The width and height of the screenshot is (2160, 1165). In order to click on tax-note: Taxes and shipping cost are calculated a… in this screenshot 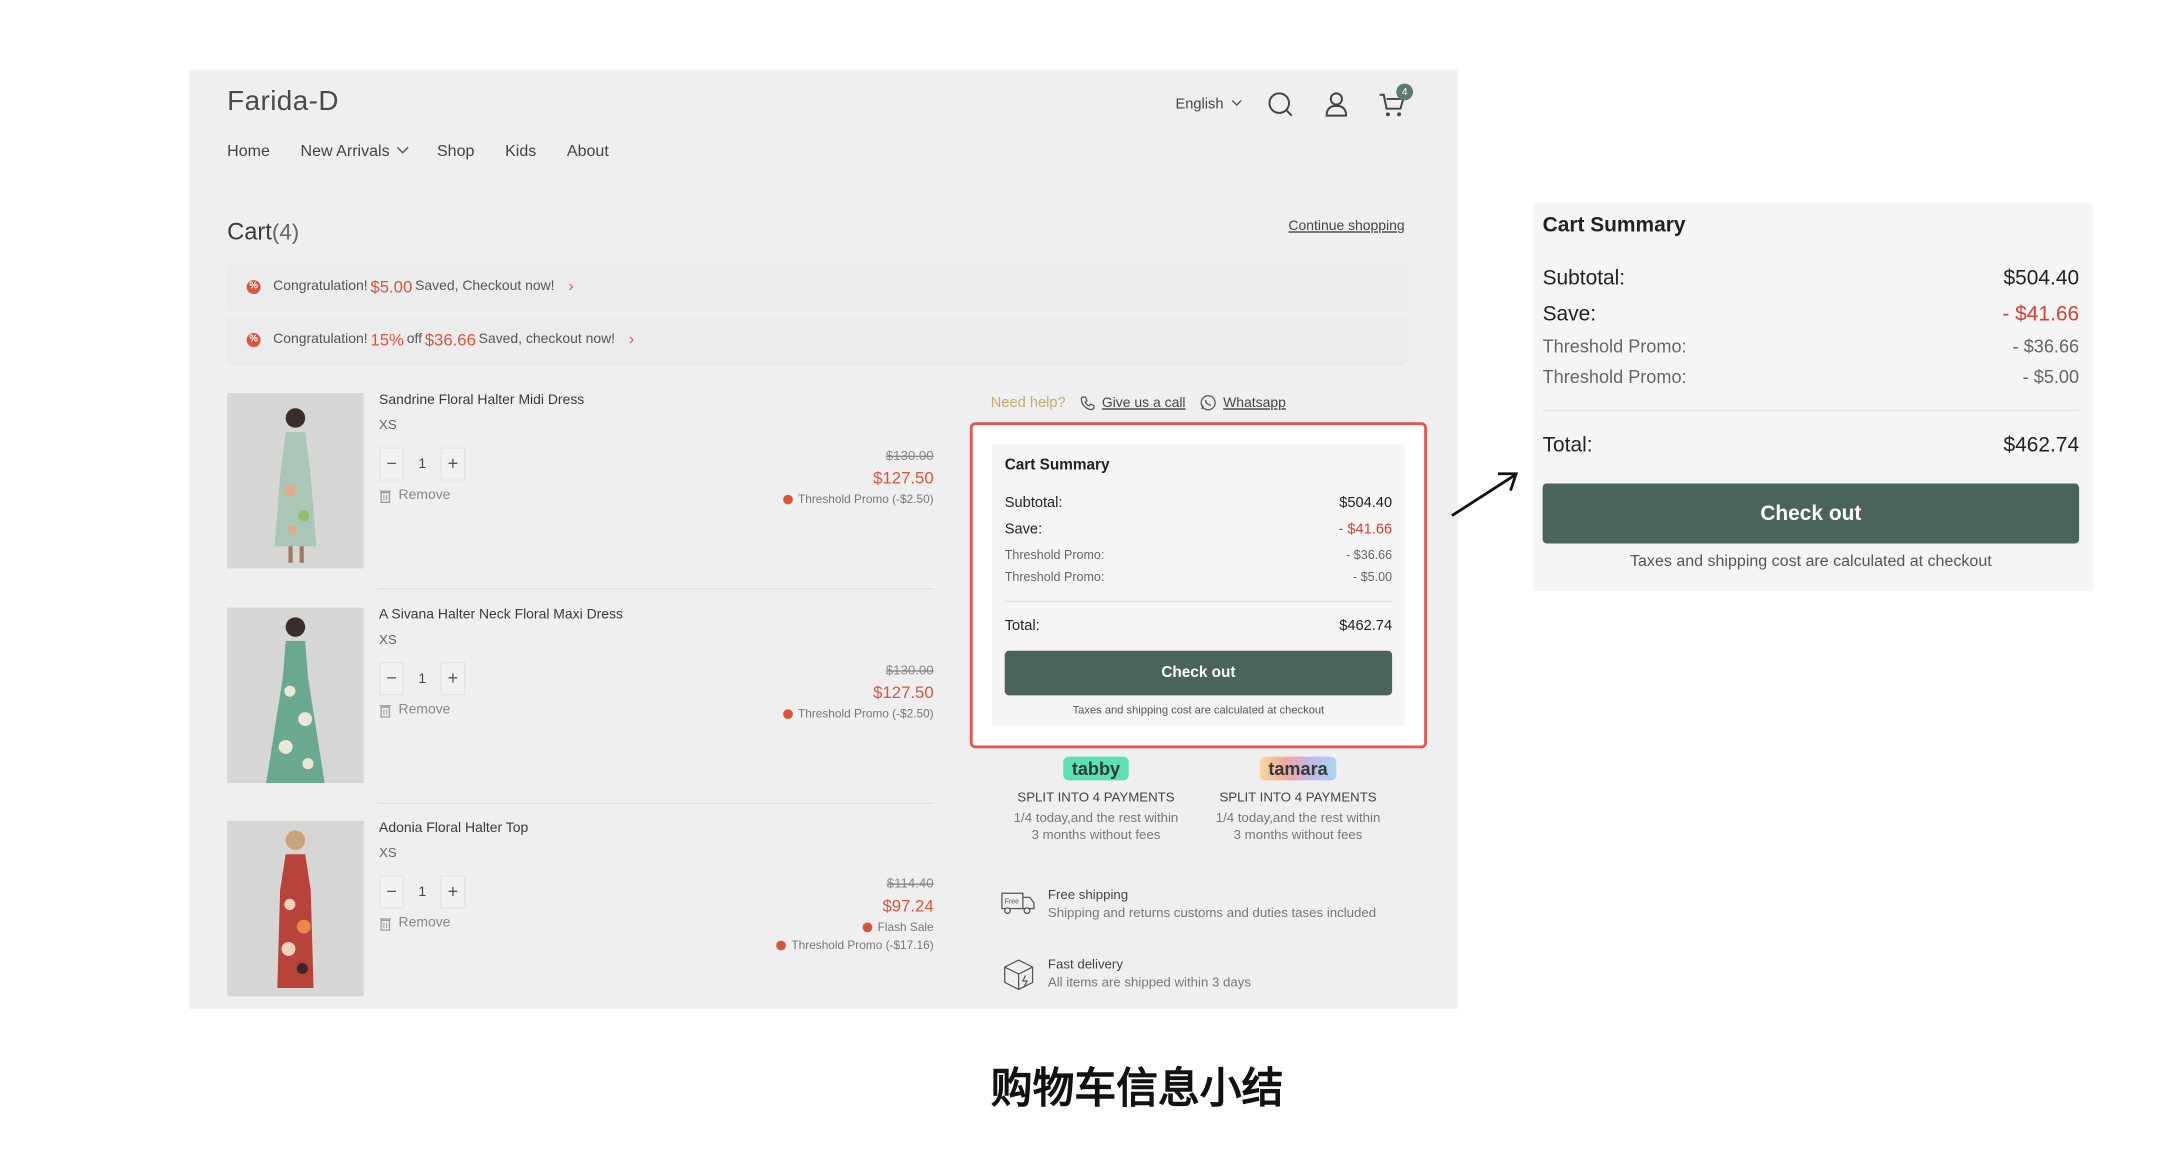, I will do `click(1198, 710)`.